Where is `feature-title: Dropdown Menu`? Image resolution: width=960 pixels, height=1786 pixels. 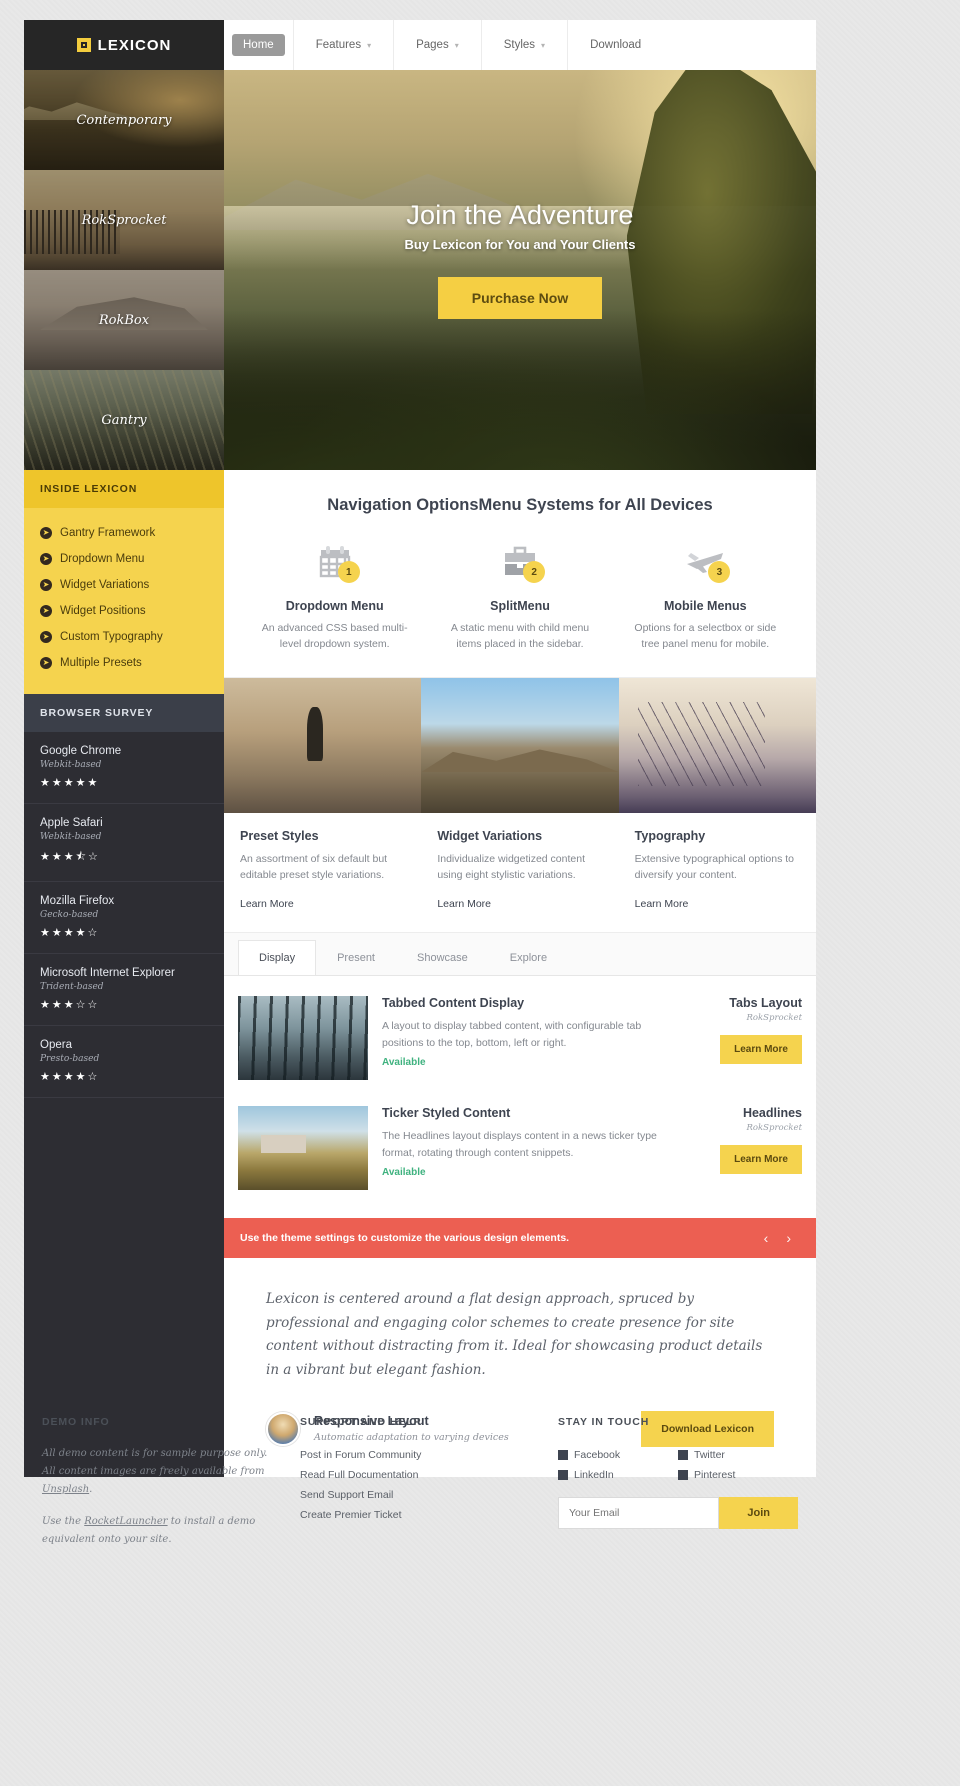
feature-title: Dropdown Menu is located at coordinates (334, 606).